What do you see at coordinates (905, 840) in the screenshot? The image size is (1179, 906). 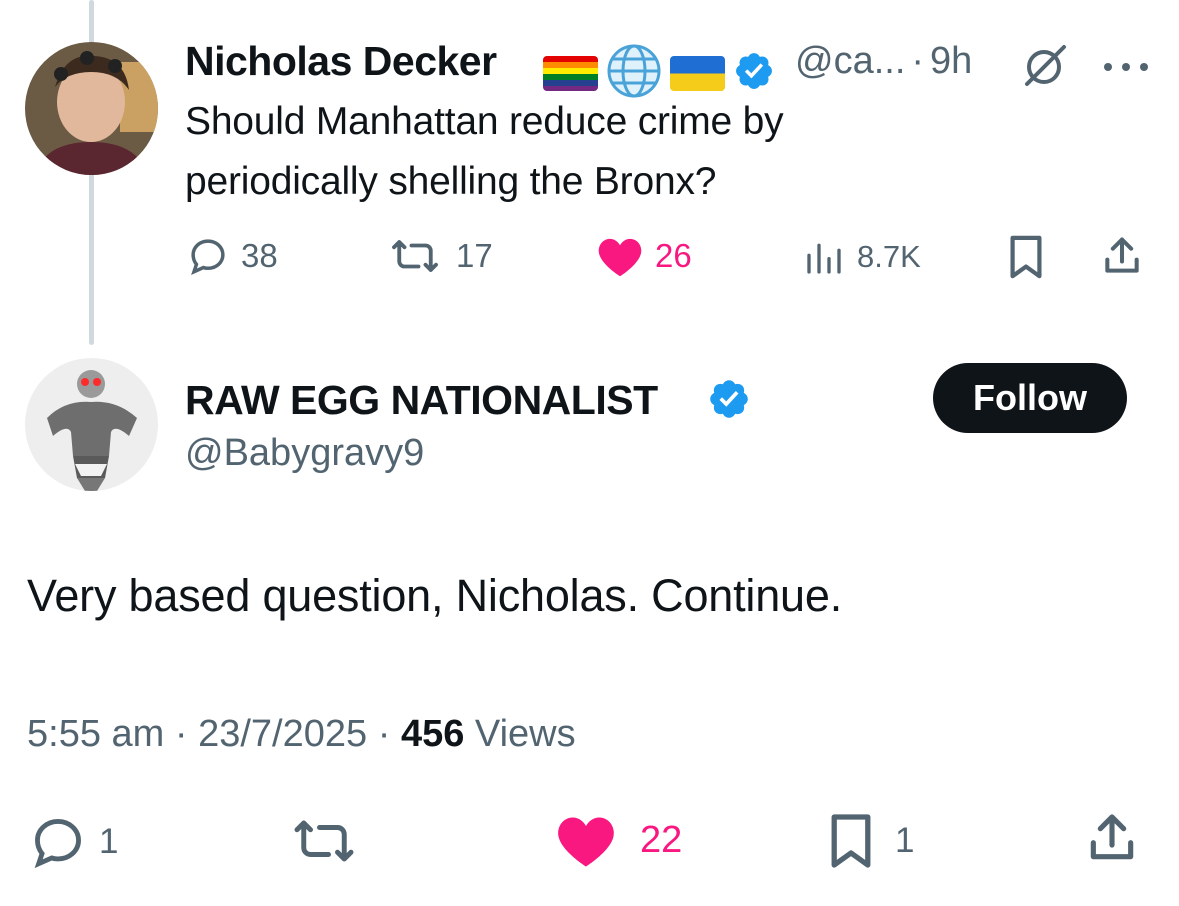 I see `bookmark-count: 1` at bounding box center [905, 840].